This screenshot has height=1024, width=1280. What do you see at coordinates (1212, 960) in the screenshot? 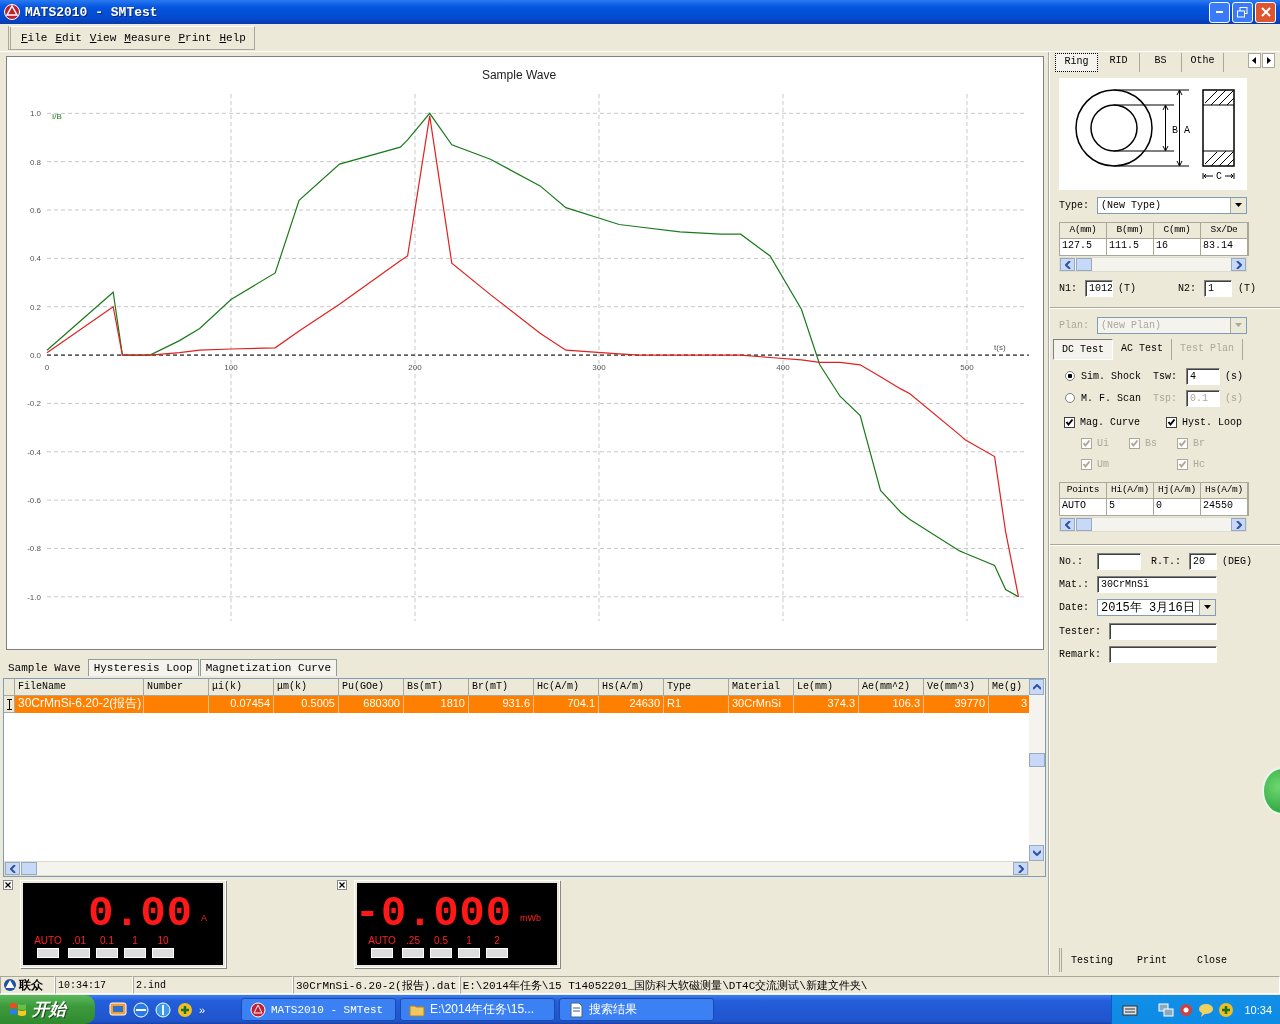
I see `action-button: Close` at bounding box center [1212, 960].